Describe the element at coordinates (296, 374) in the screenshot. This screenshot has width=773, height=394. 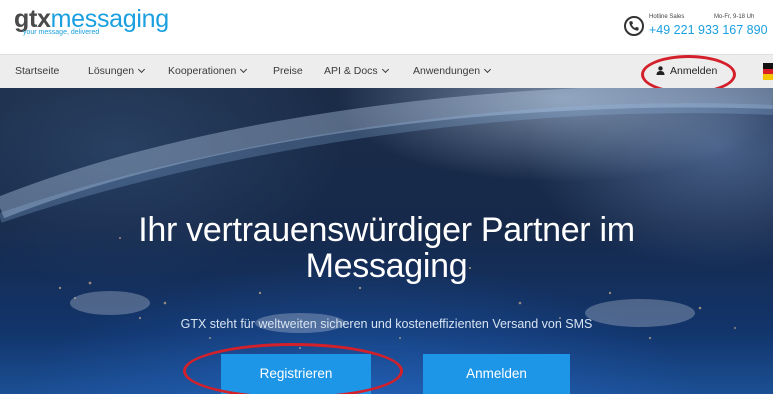
I see `register-button: Registrieren` at that location.